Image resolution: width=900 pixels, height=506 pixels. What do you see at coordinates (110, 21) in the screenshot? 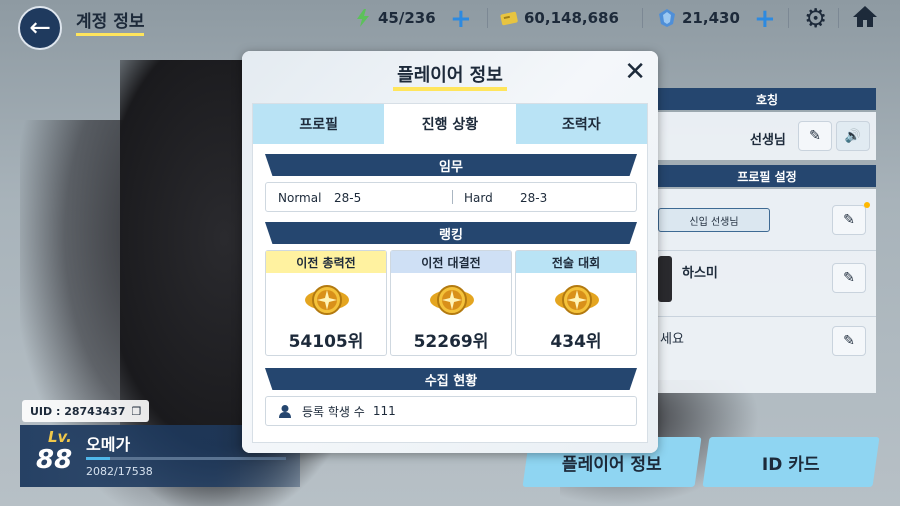
I see `page-title: 계정 정보` at bounding box center [110, 21].